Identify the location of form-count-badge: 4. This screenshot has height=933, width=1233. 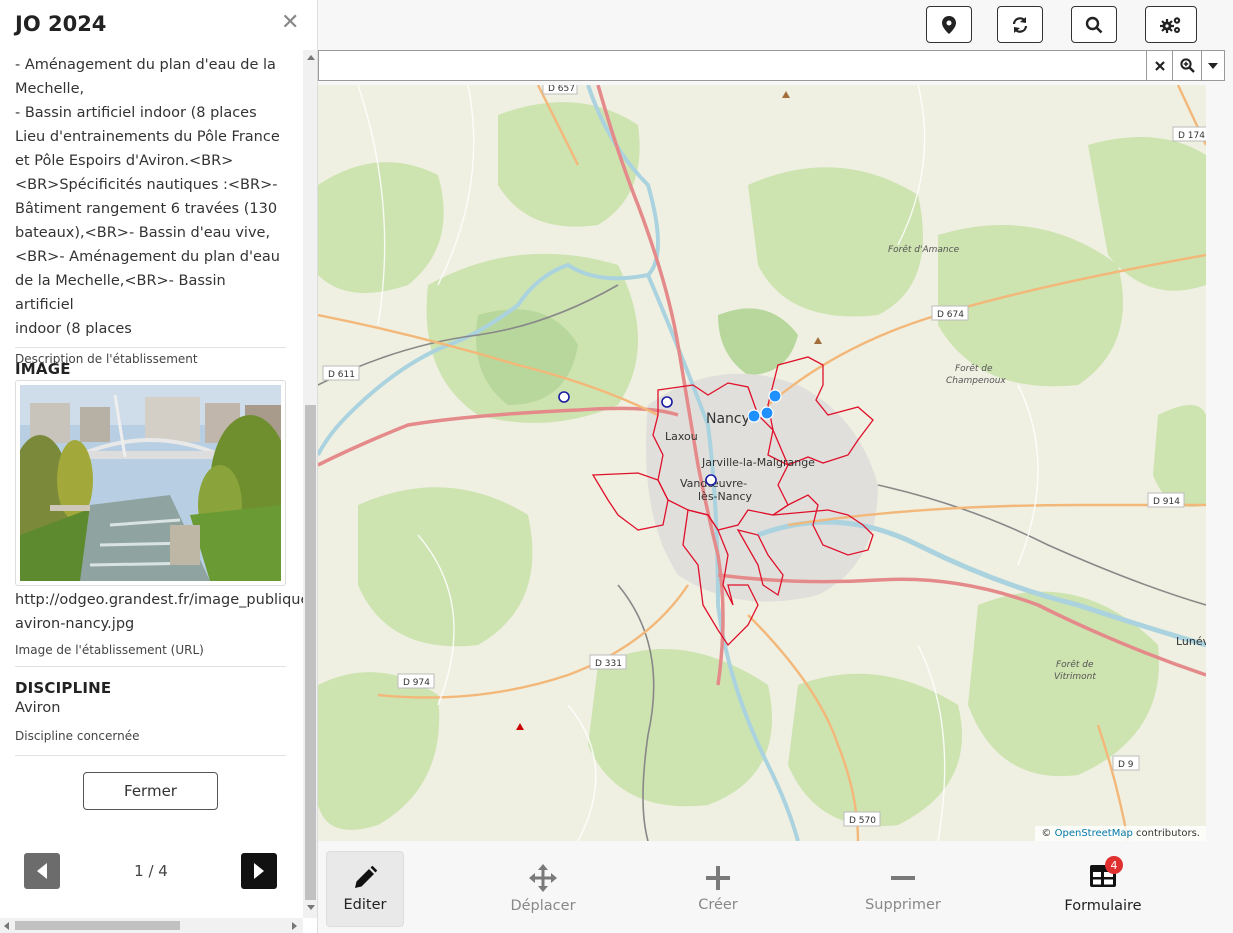
(1114, 865).